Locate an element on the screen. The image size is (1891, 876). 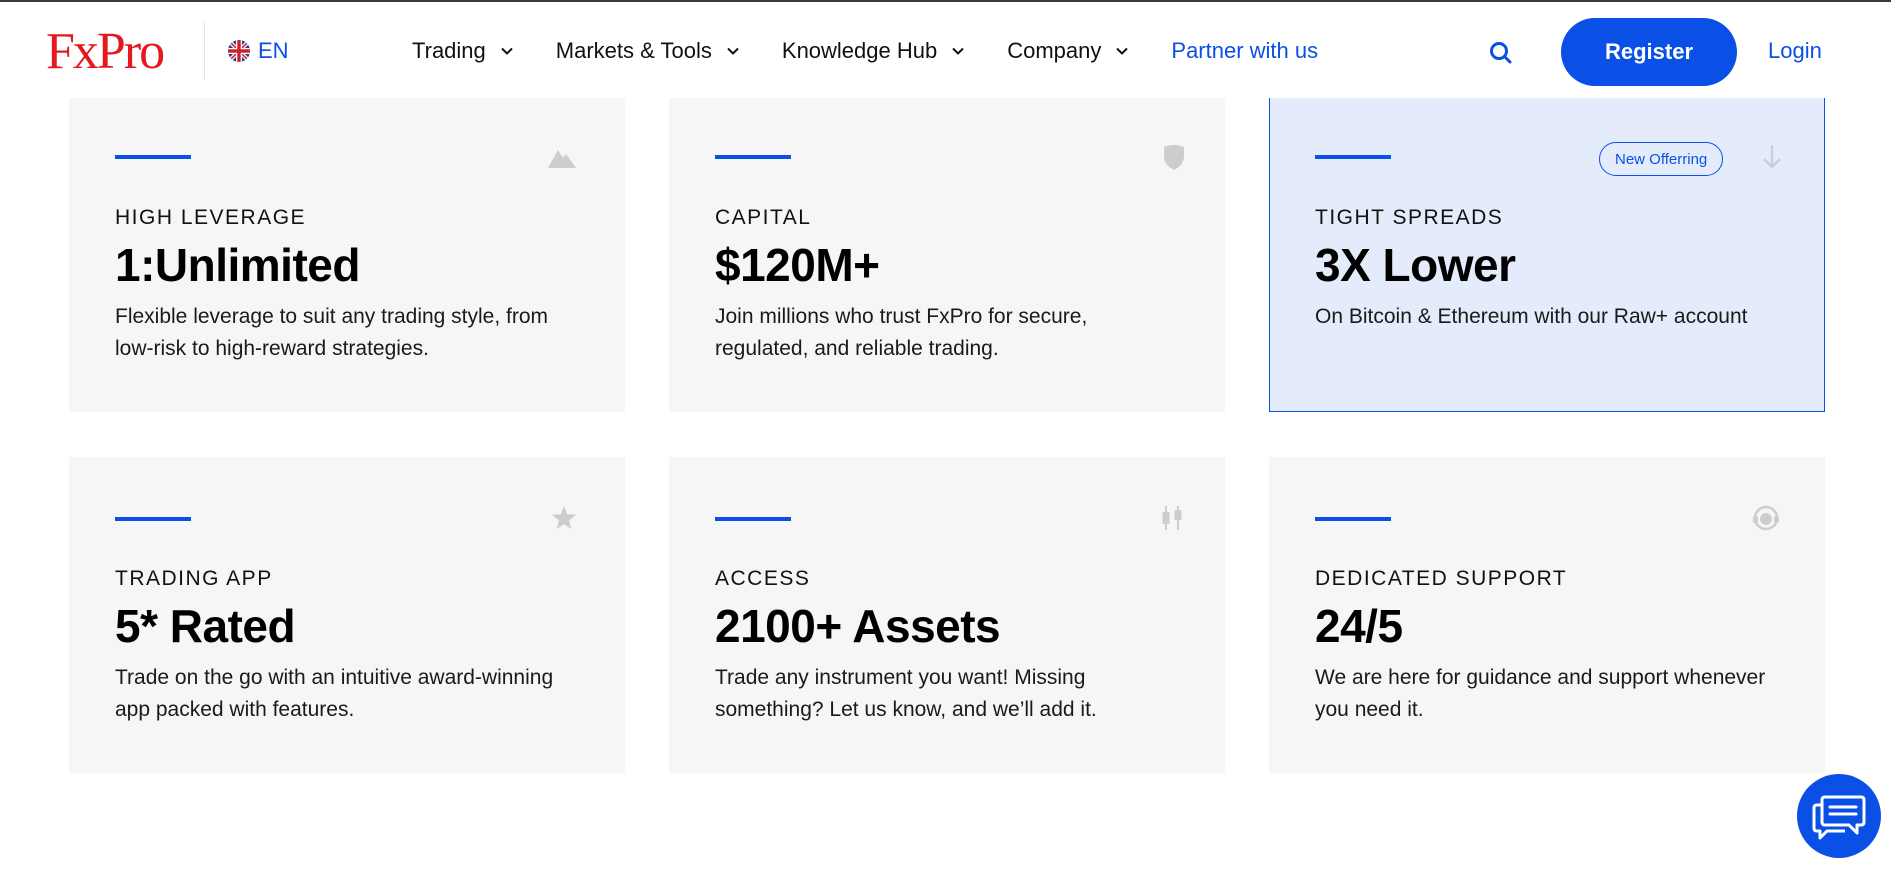
card-eyebrow: TRADING APP is located at coordinates (194, 578).